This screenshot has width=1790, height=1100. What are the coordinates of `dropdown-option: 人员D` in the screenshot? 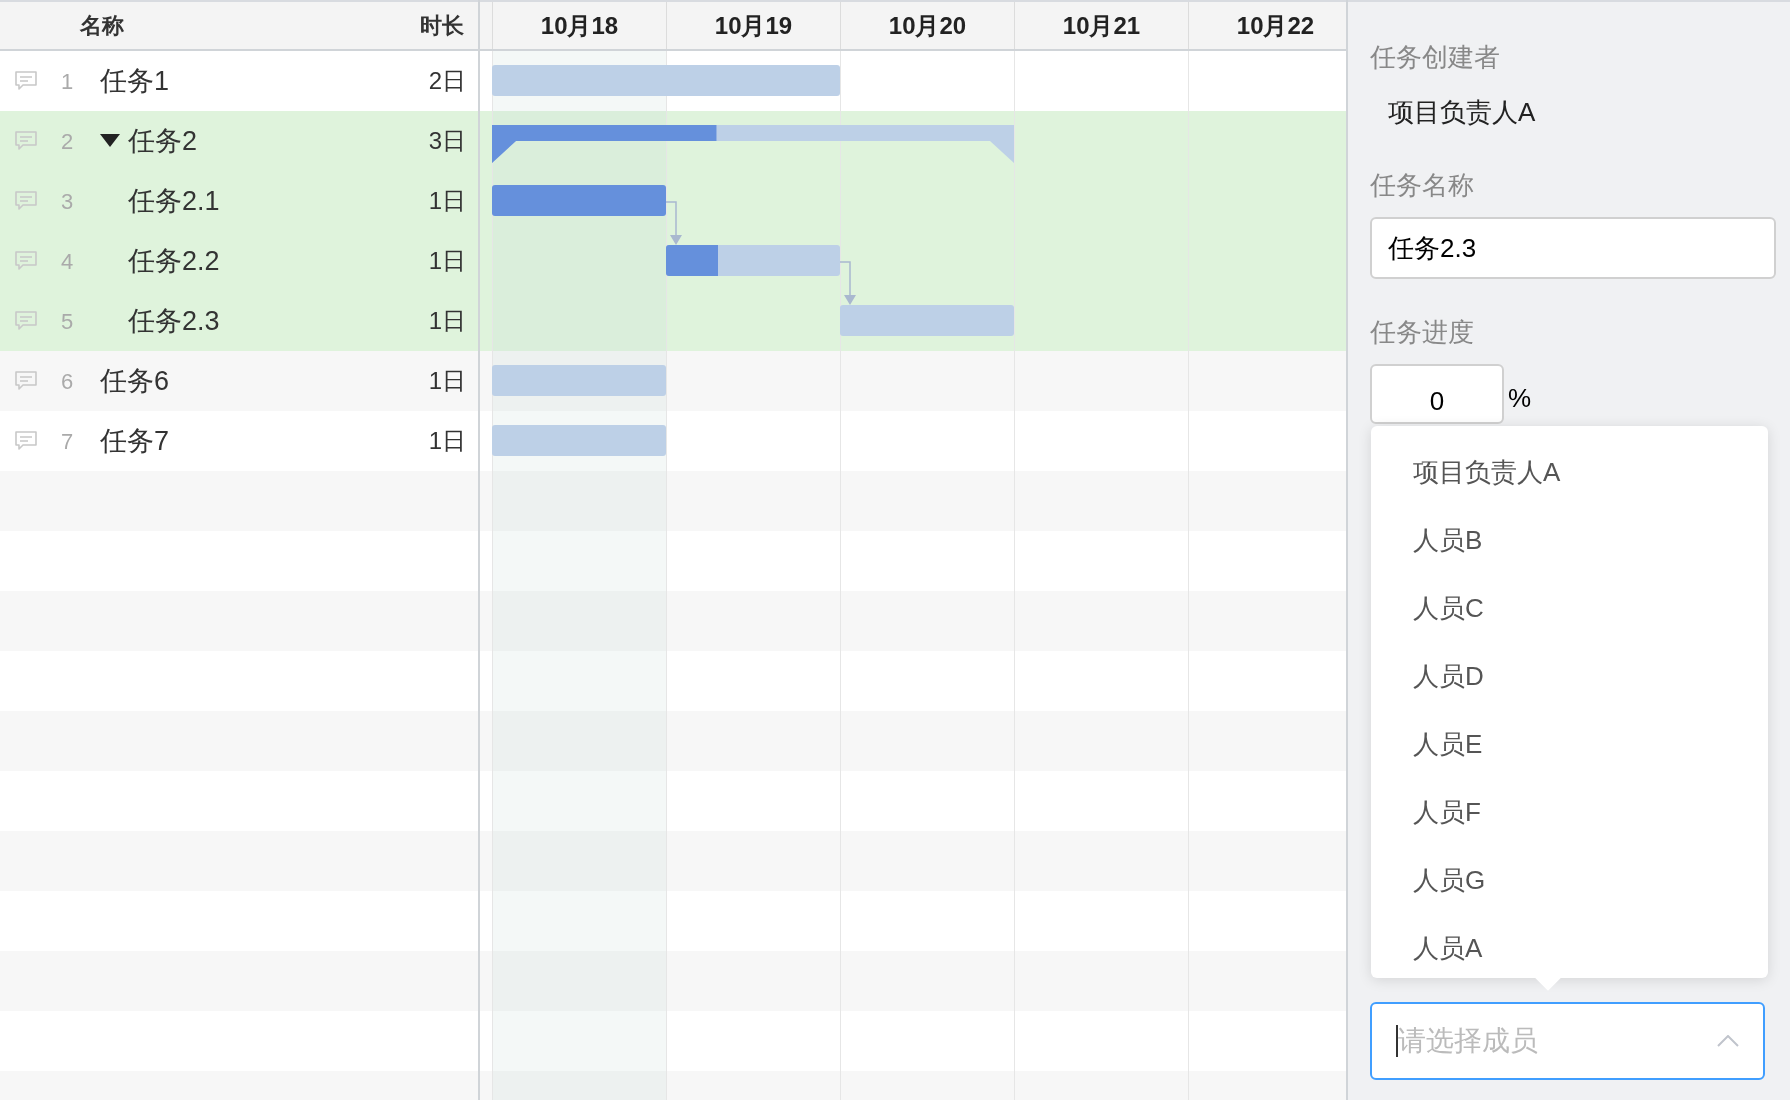 It's located at (1569, 676).